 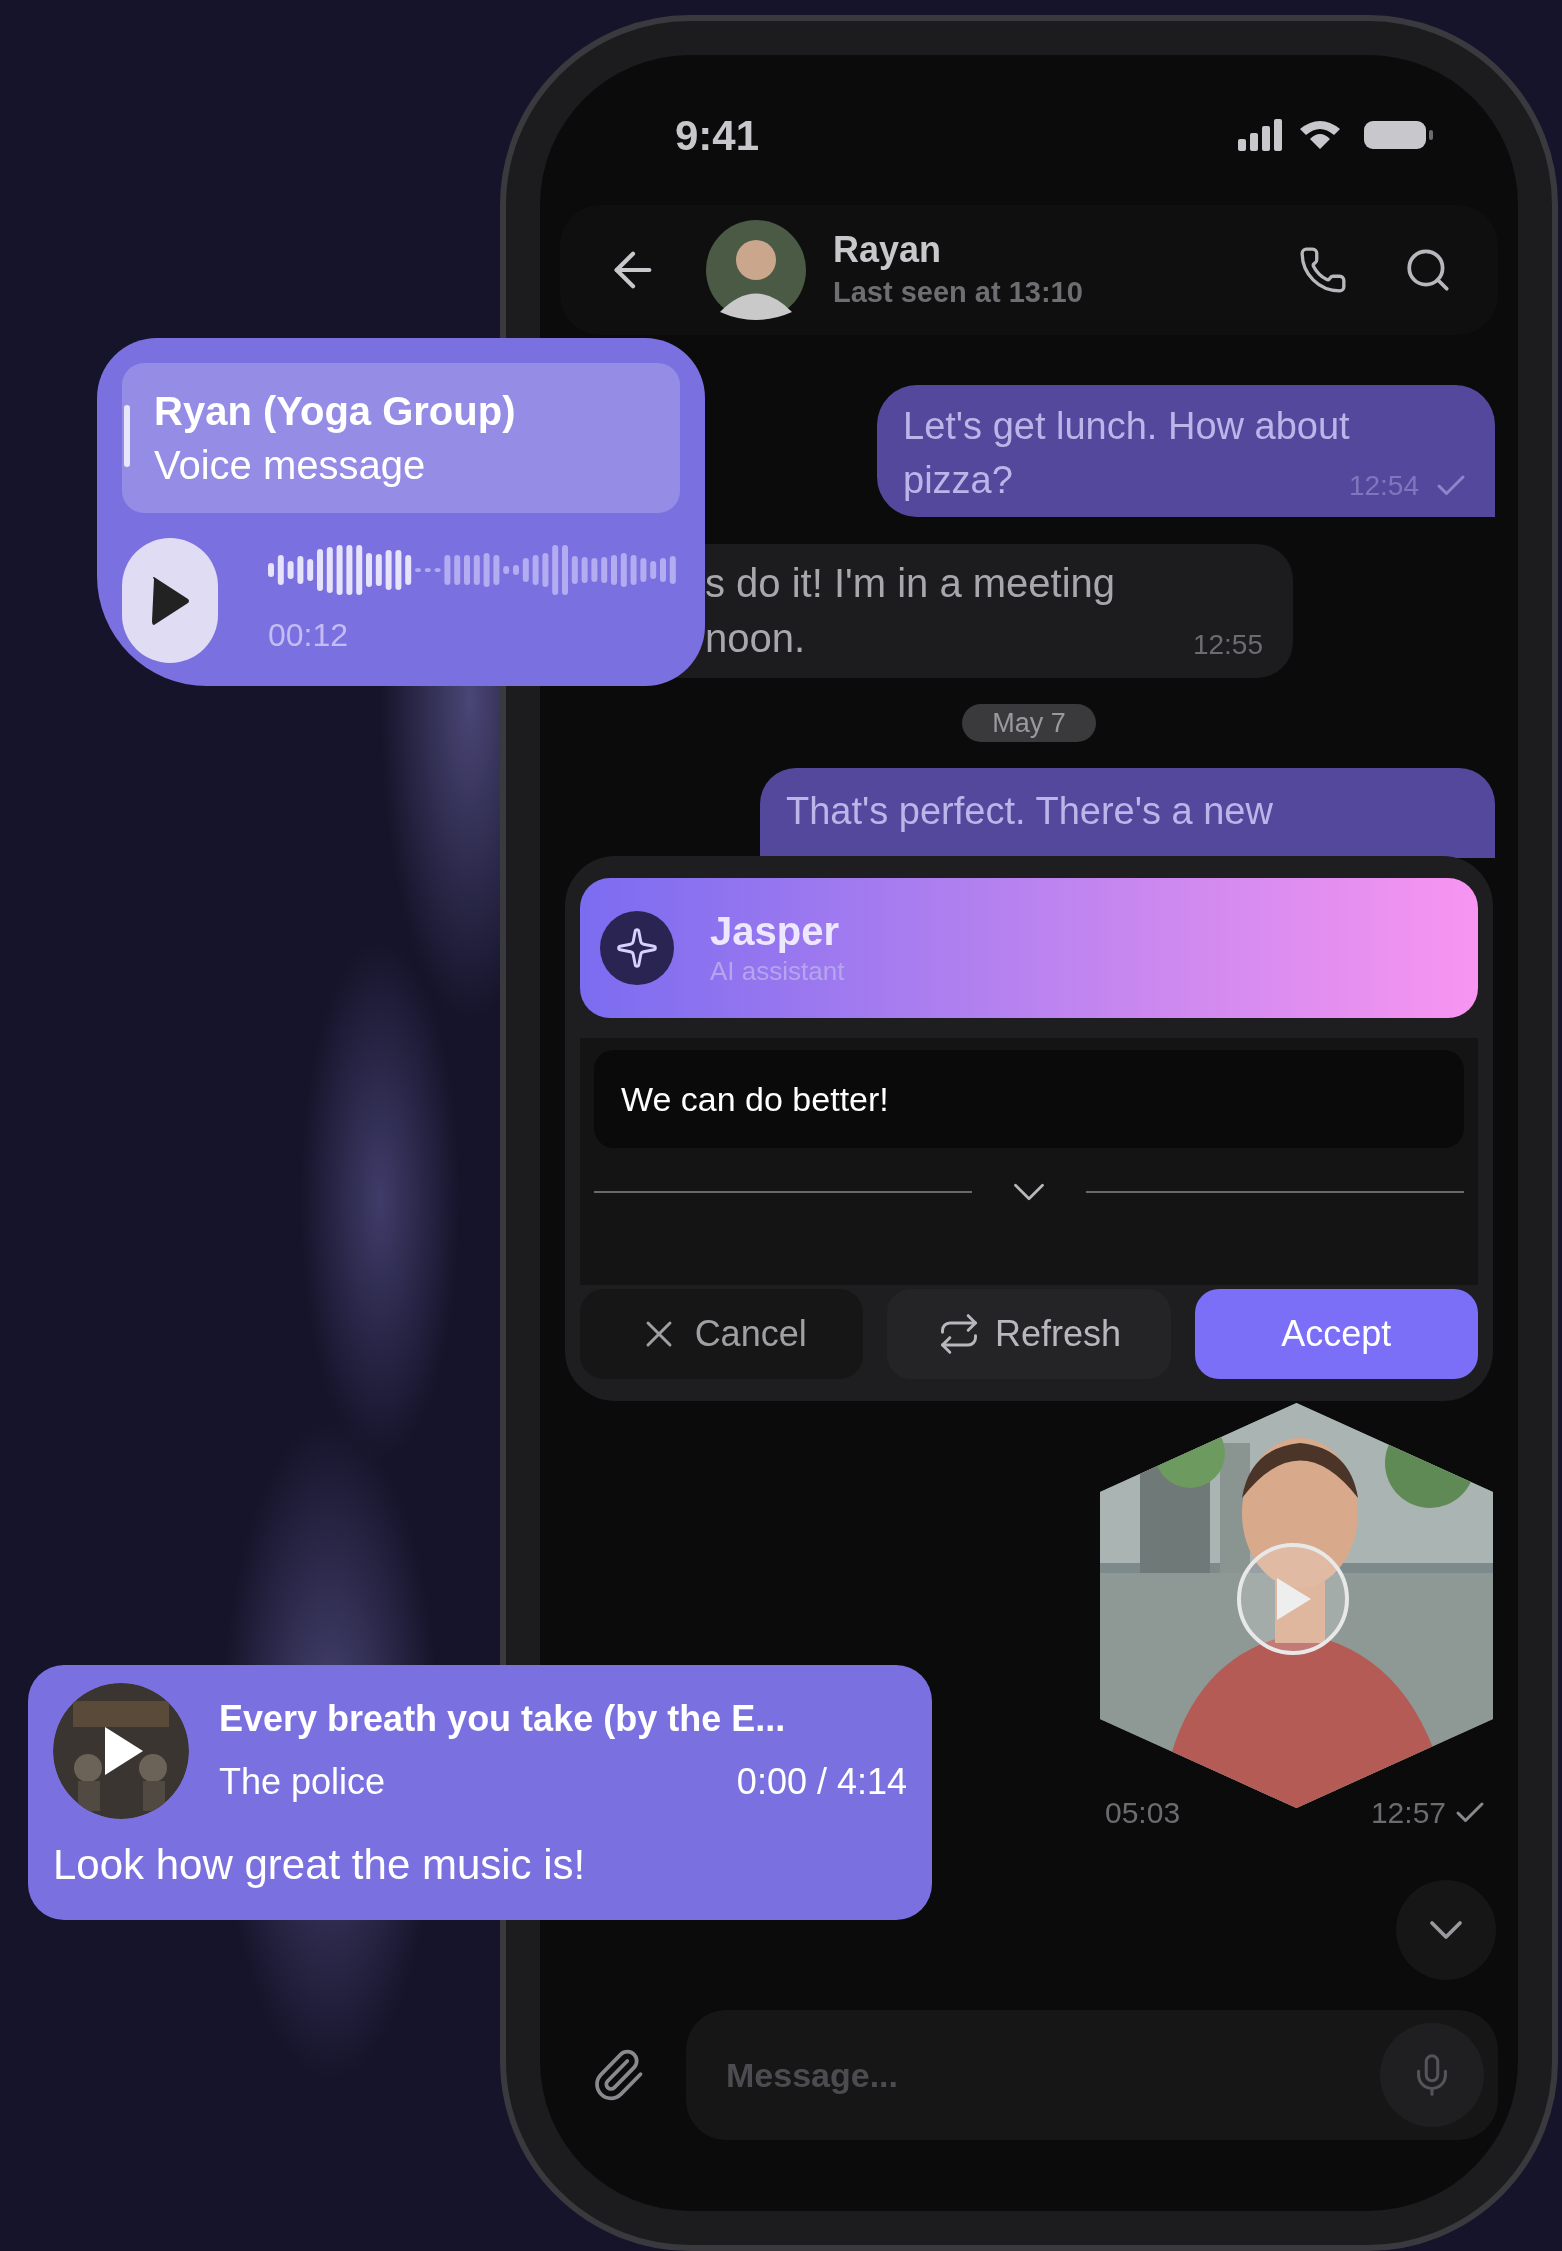 I want to click on video-duration: 05:03, so click(x=1143, y=1813).